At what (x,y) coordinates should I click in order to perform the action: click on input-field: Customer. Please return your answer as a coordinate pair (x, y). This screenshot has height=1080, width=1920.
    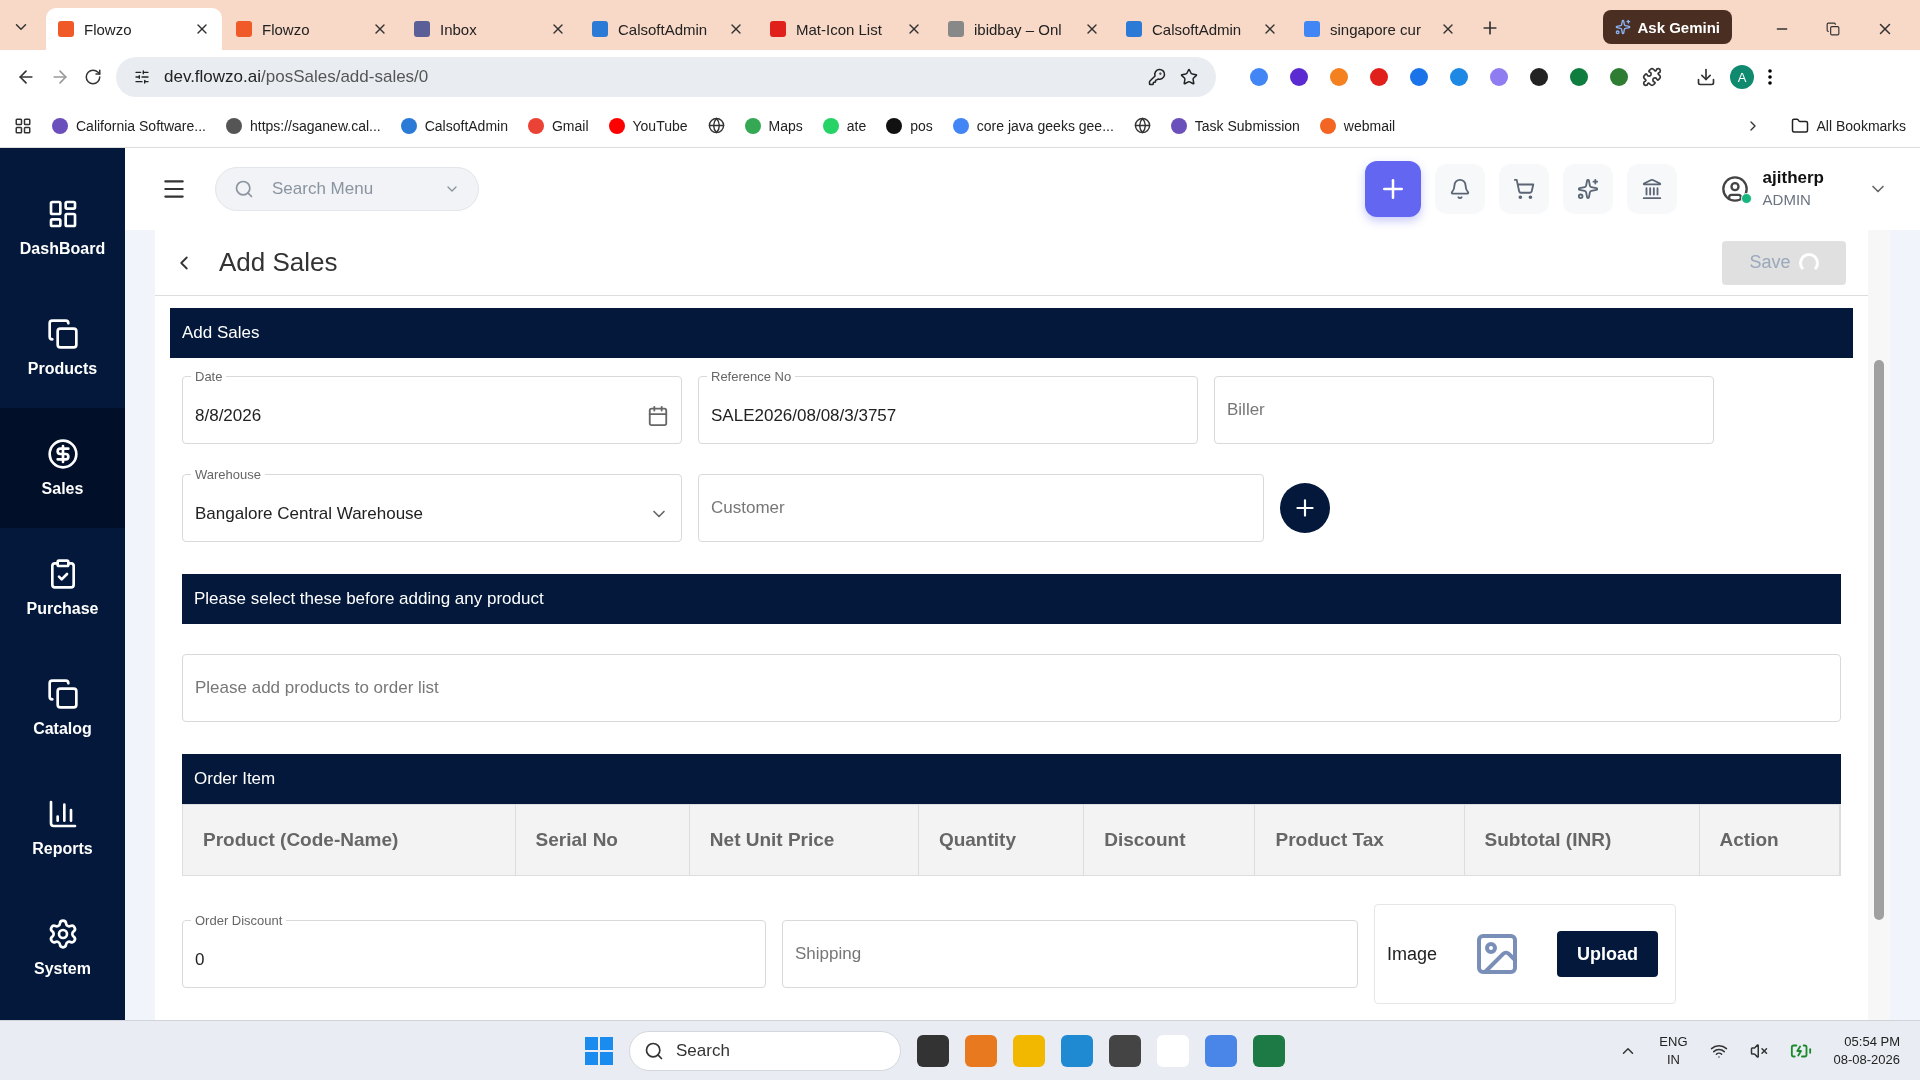
    Looking at the image, I should click on (981, 508).